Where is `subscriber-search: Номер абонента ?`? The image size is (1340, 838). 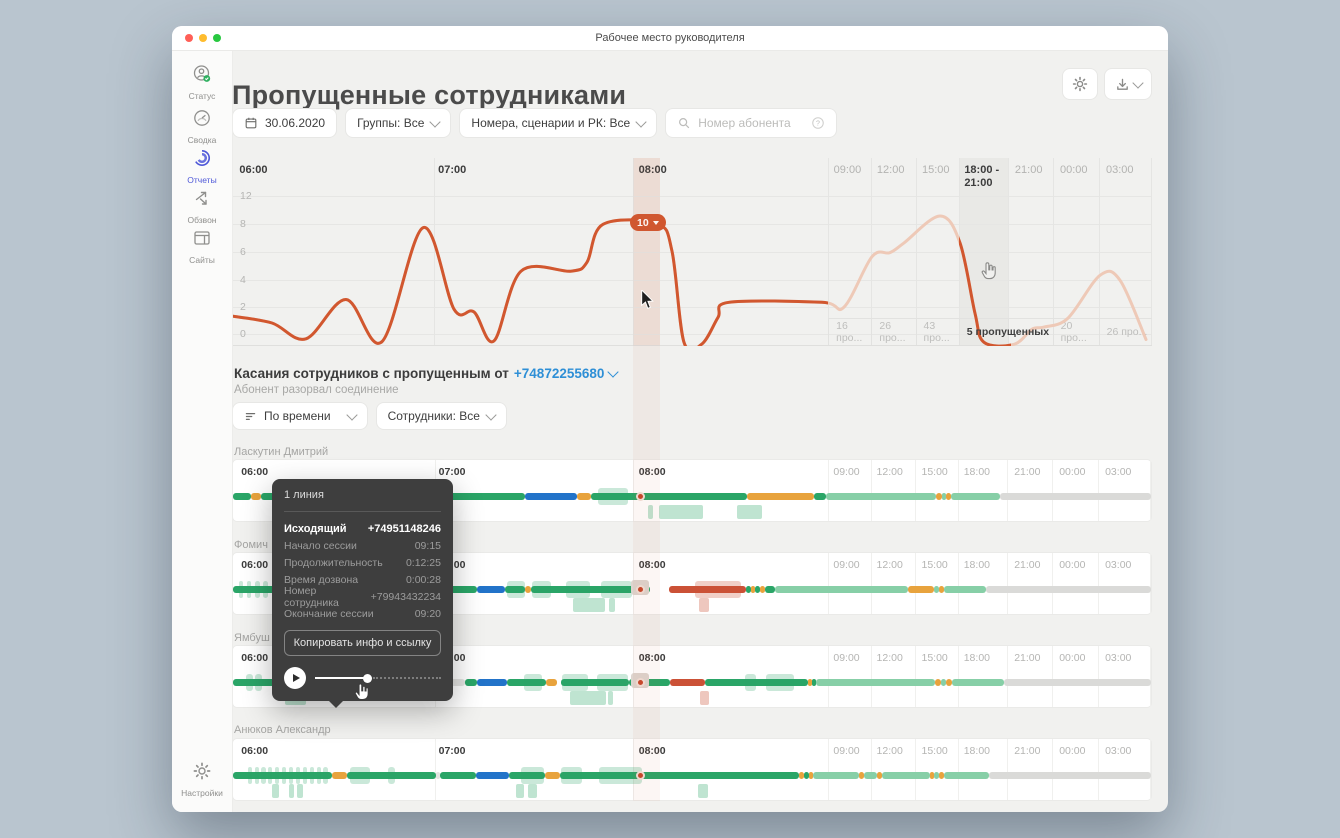 subscriber-search: Номер абонента ? is located at coordinates (751, 123).